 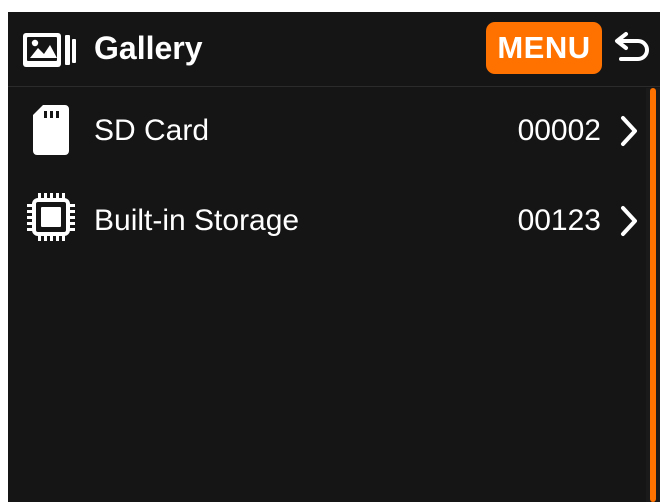 I want to click on scrollbar, so click(x=653, y=295).